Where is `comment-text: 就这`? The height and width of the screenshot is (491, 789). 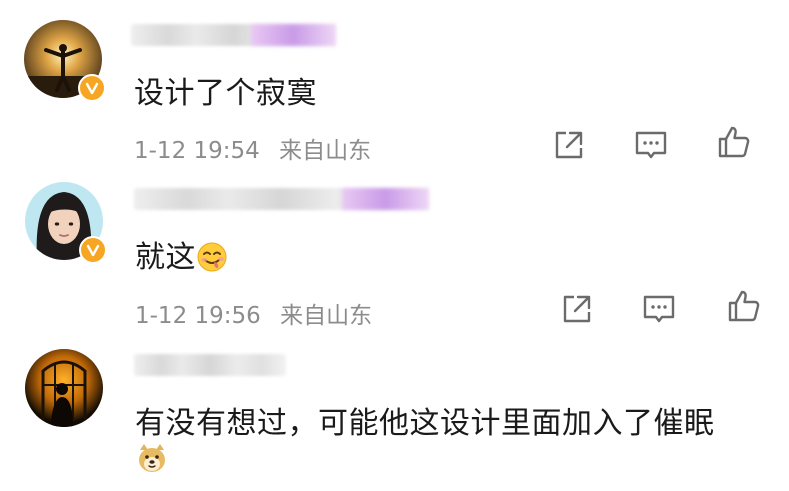
comment-text: 就这 is located at coordinates (181, 256).